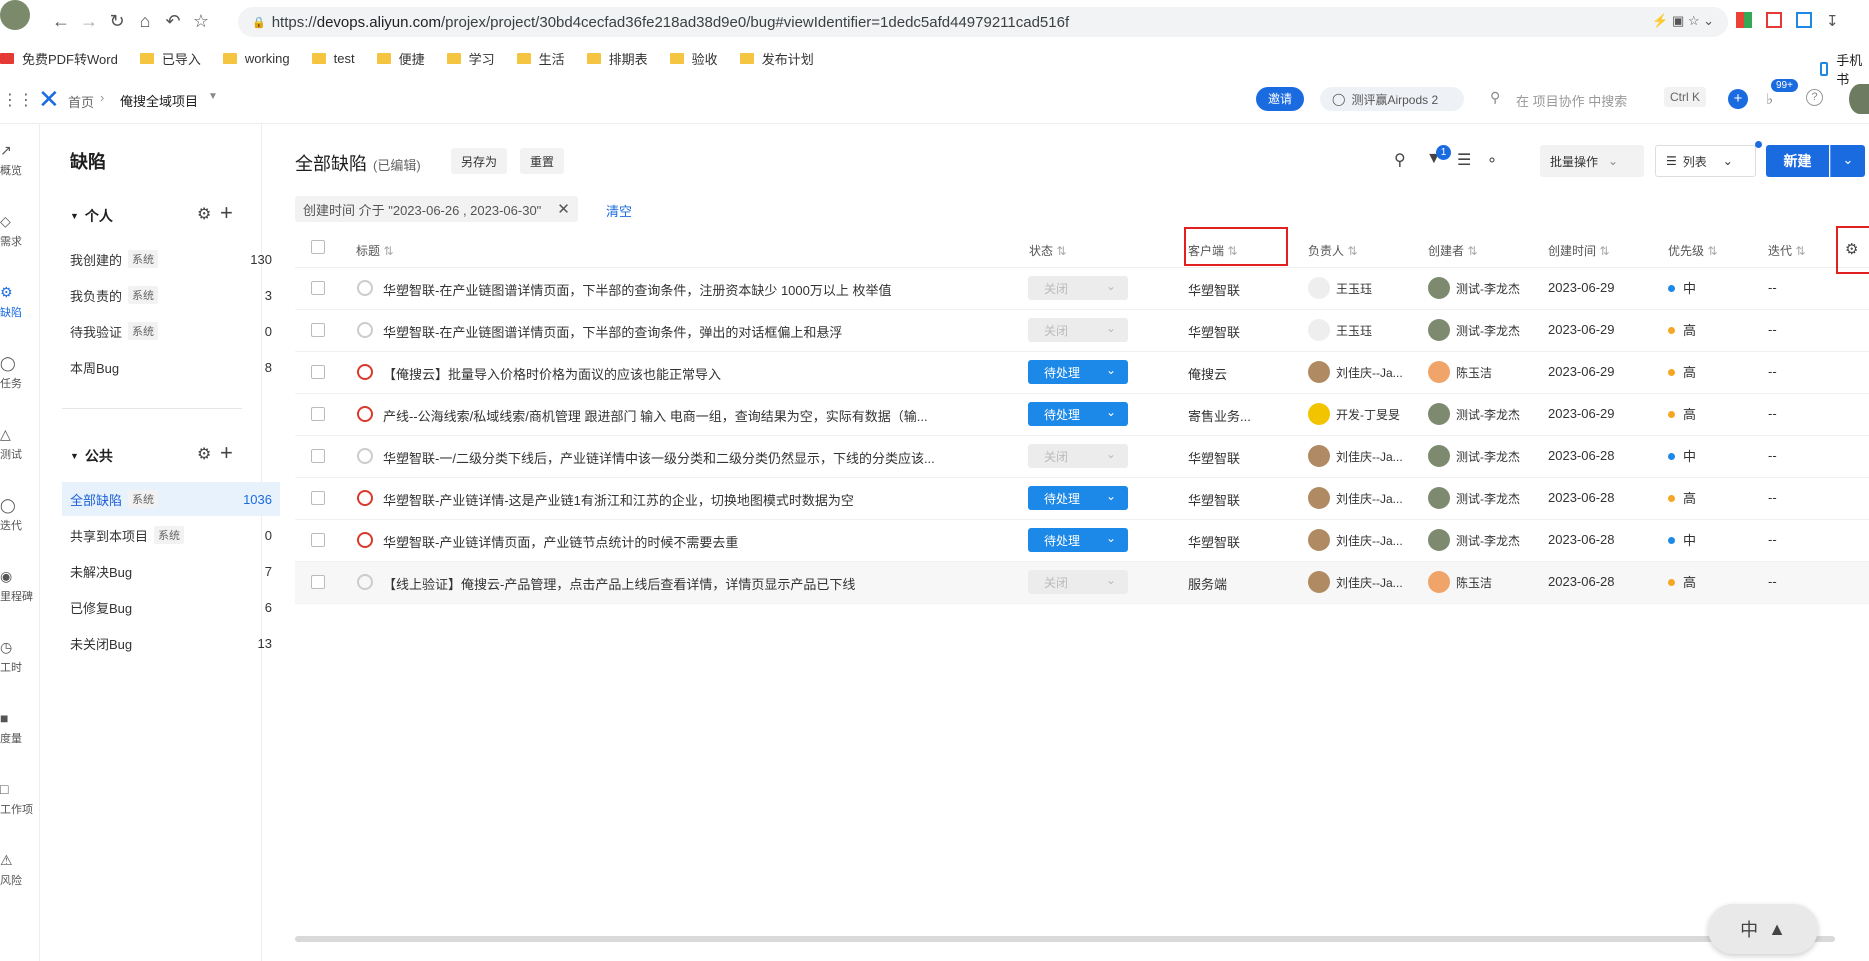 This screenshot has height=961, width=1869. I want to click on public-settings-icon: ⚙, so click(204, 454).